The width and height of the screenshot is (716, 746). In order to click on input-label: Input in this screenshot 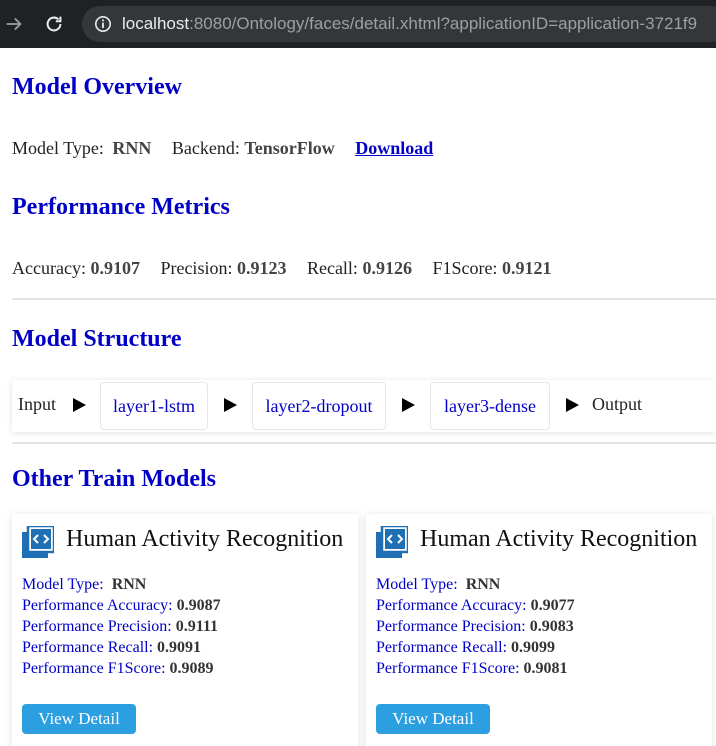, I will do `click(37, 404)`.